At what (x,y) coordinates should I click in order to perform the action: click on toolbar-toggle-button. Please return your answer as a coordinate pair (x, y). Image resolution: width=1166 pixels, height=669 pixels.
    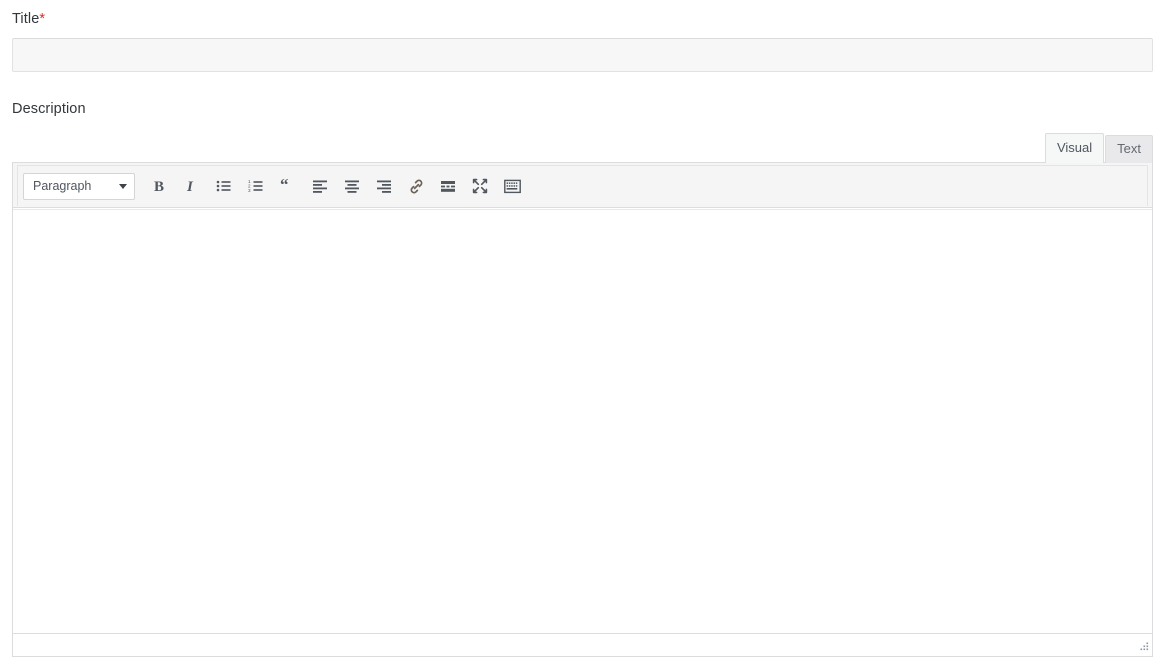
    Looking at the image, I should click on (512, 186).